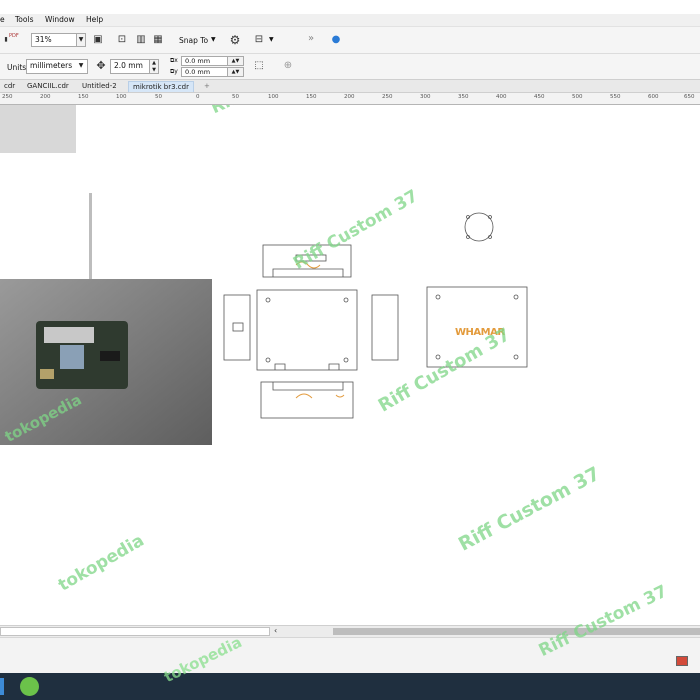  Describe the element at coordinates (94, 19) in the screenshot. I see `menu-item-help: Help` at that location.